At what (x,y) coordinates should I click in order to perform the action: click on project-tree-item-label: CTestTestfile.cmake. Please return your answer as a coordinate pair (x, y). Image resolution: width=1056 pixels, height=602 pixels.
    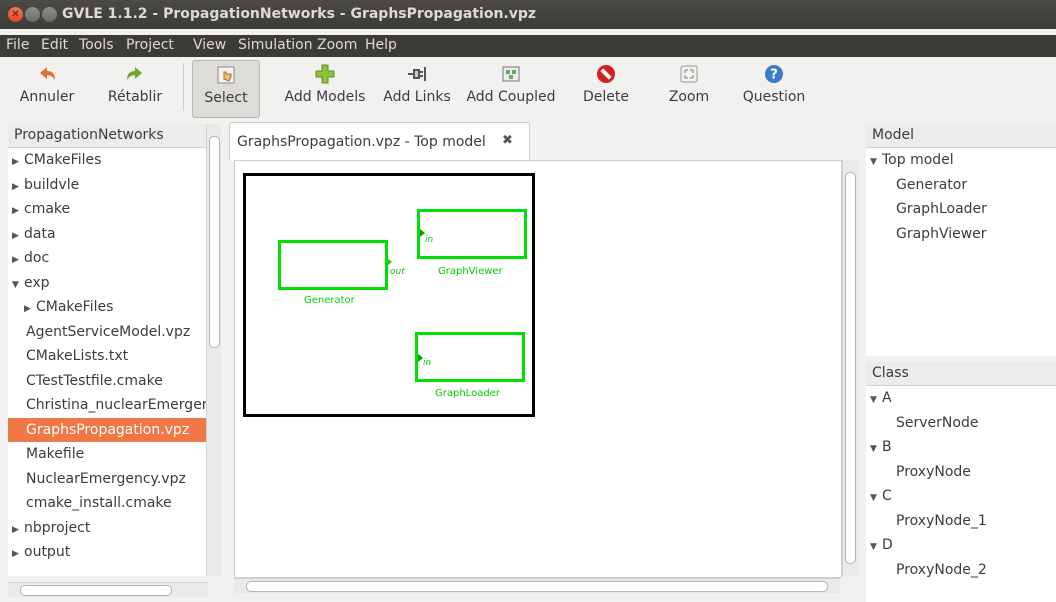
    Looking at the image, I should click on (94, 380).